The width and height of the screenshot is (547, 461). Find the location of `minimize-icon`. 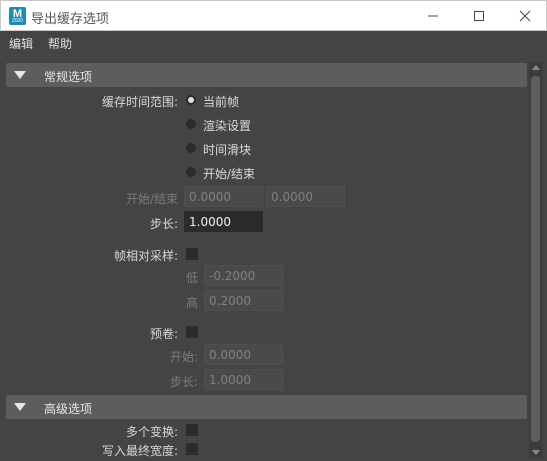

minimize-icon is located at coordinates (433, 16).